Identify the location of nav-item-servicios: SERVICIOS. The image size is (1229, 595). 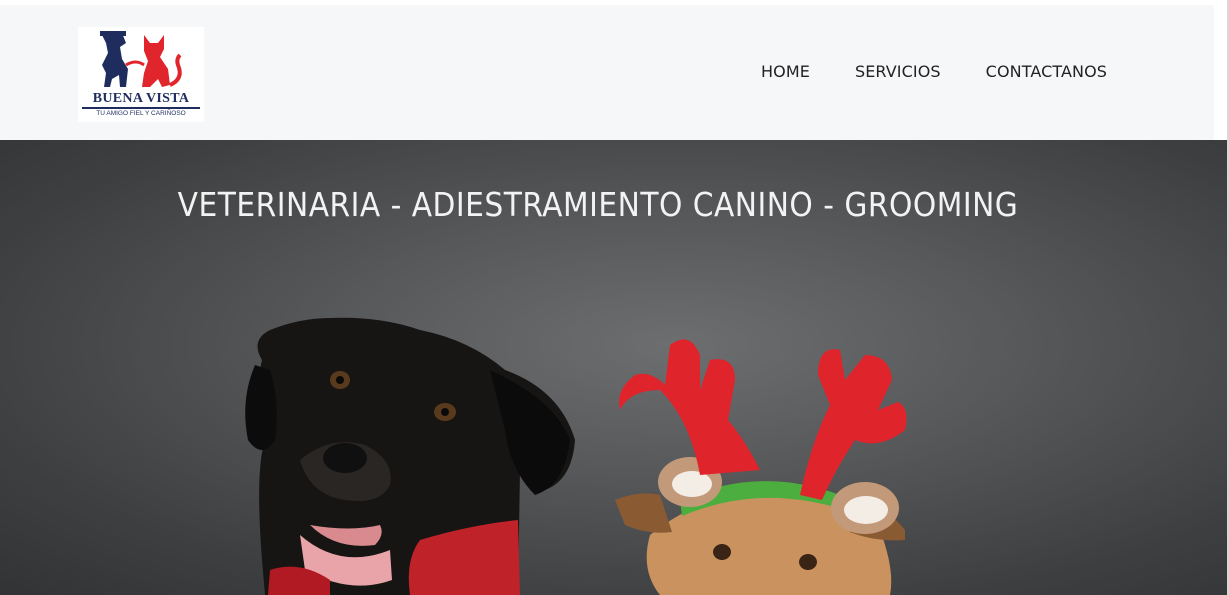
(898, 71).